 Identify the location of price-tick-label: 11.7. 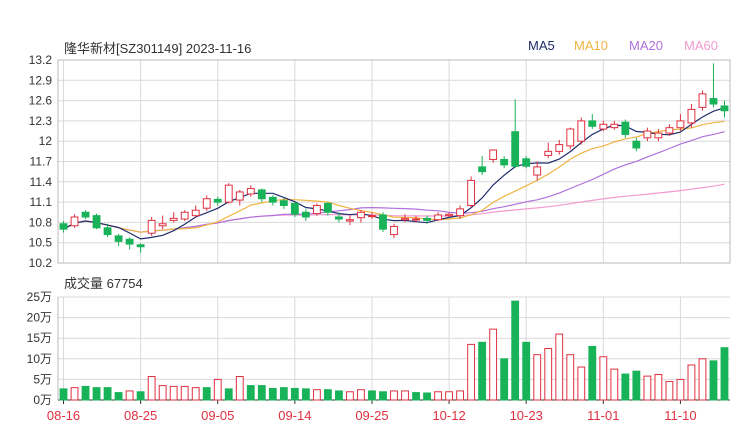
(41, 162).